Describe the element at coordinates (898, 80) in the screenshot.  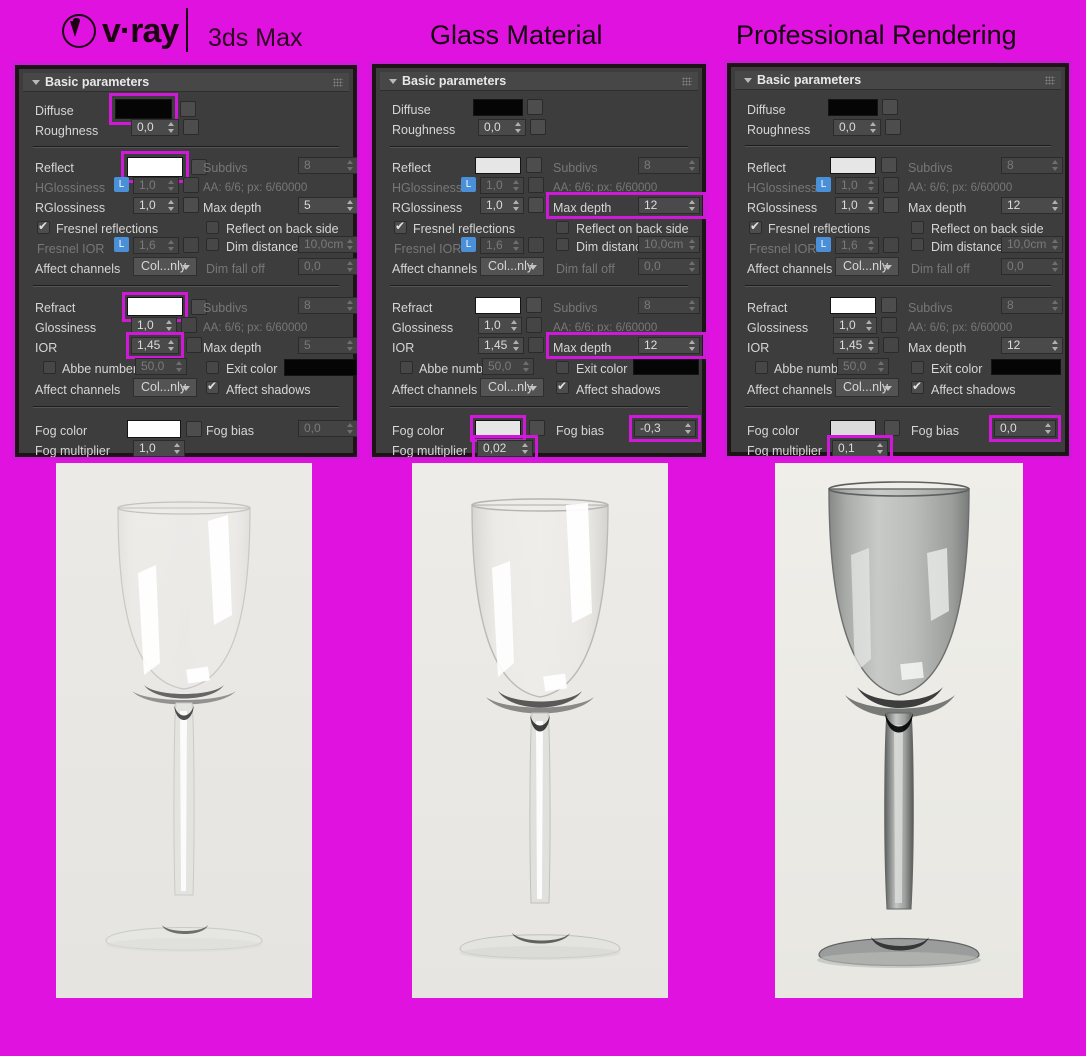
I see `rollout-header-3: Basic parameters` at that location.